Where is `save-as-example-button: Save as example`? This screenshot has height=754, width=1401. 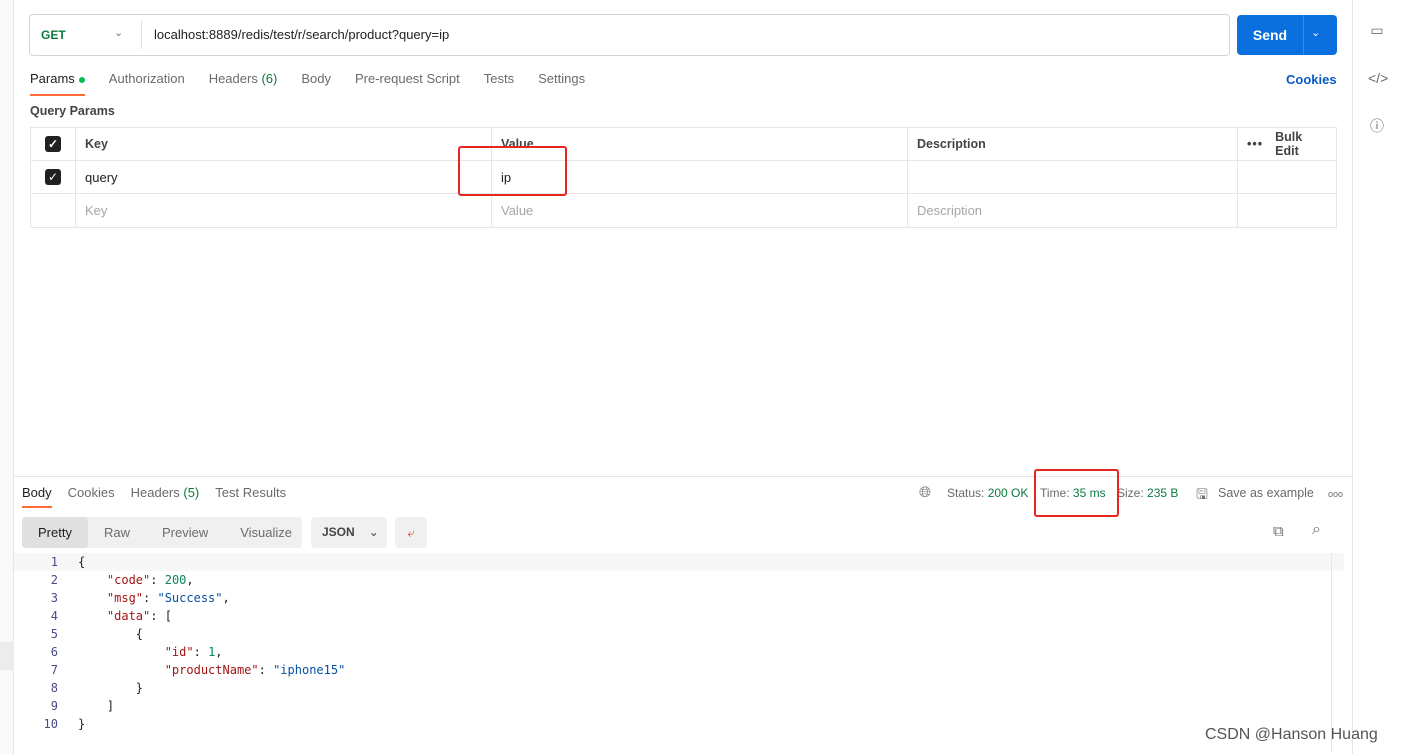 save-as-example-button: Save as example is located at coordinates (1266, 493).